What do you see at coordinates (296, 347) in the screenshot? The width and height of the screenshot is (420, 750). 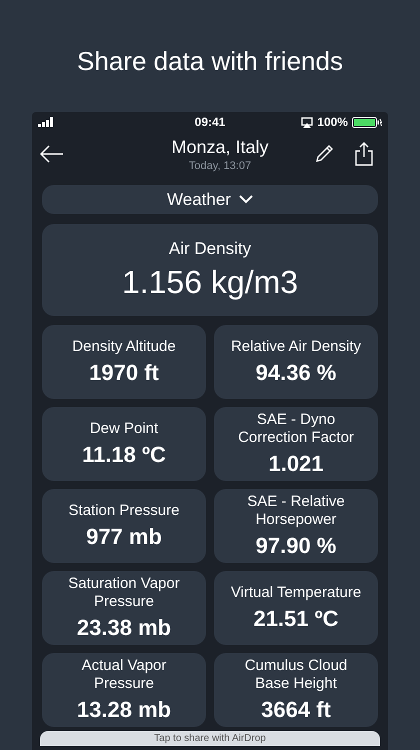 I see `metric-label: Relative Air Density` at bounding box center [296, 347].